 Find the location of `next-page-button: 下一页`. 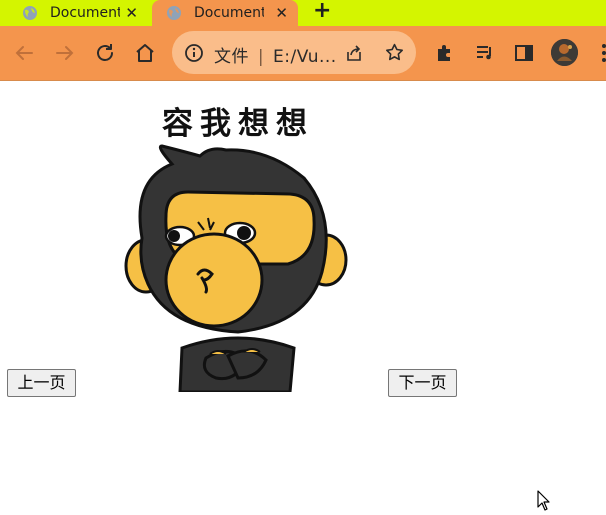

next-page-button: 下一页 is located at coordinates (422, 383).